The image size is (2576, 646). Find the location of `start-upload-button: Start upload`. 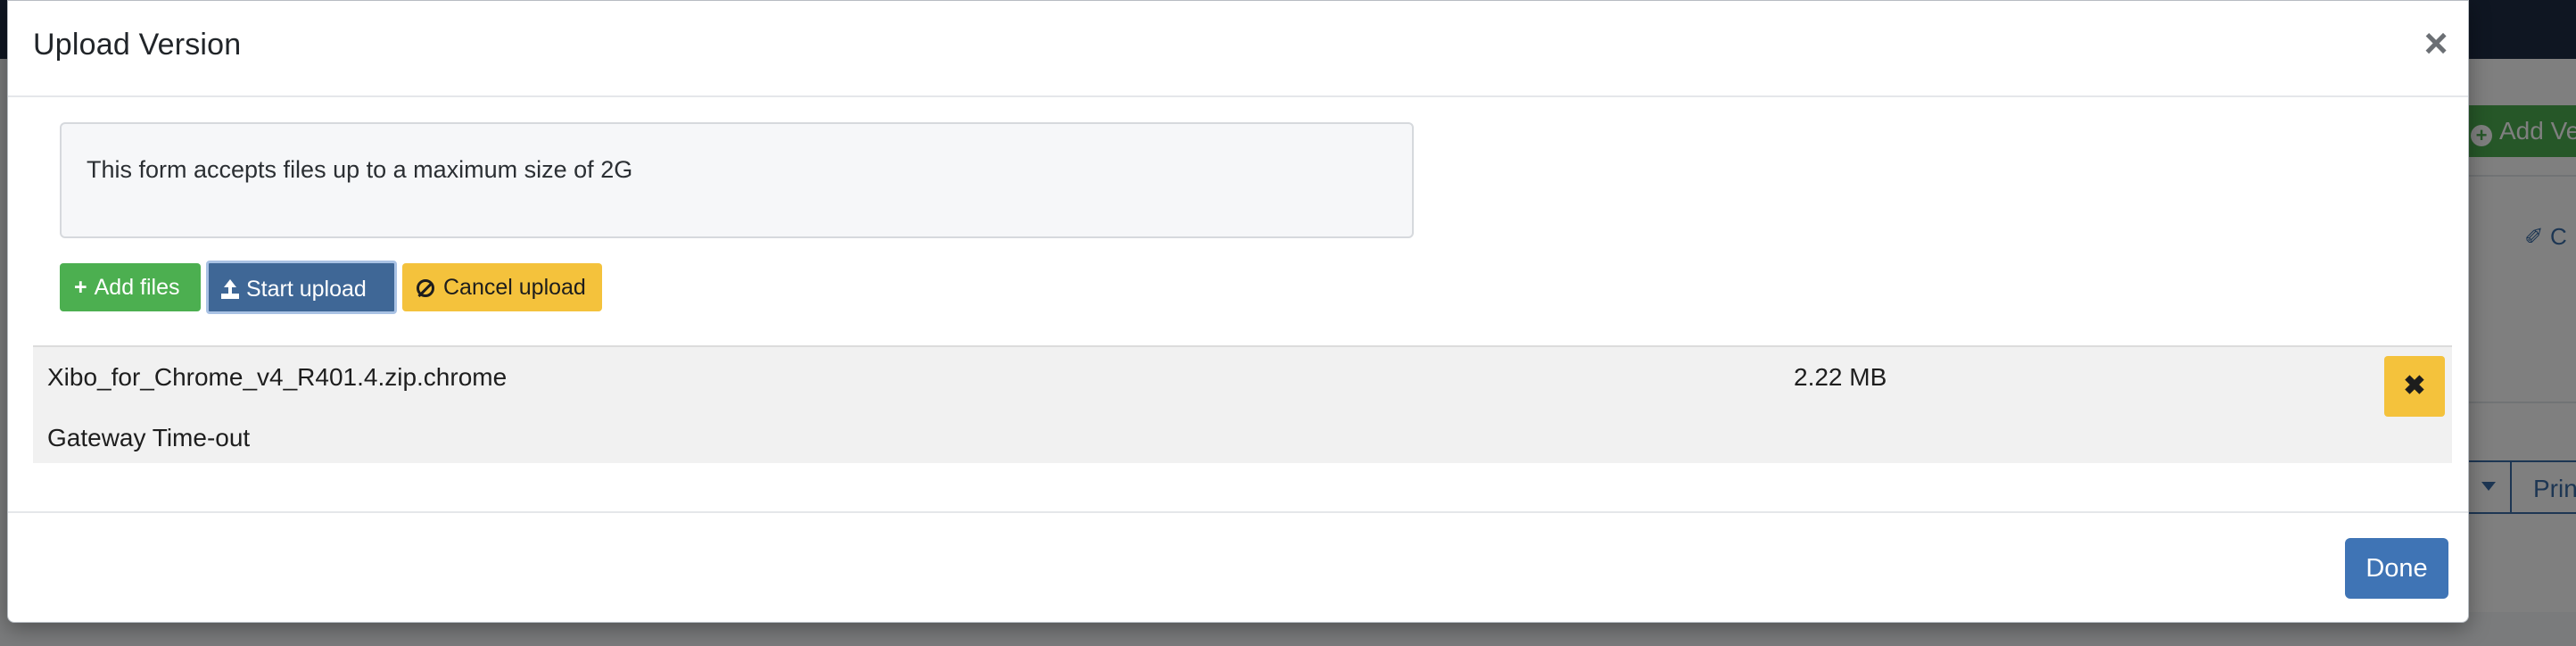

start-upload-button: Start upload is located at coordinates (301, 287).